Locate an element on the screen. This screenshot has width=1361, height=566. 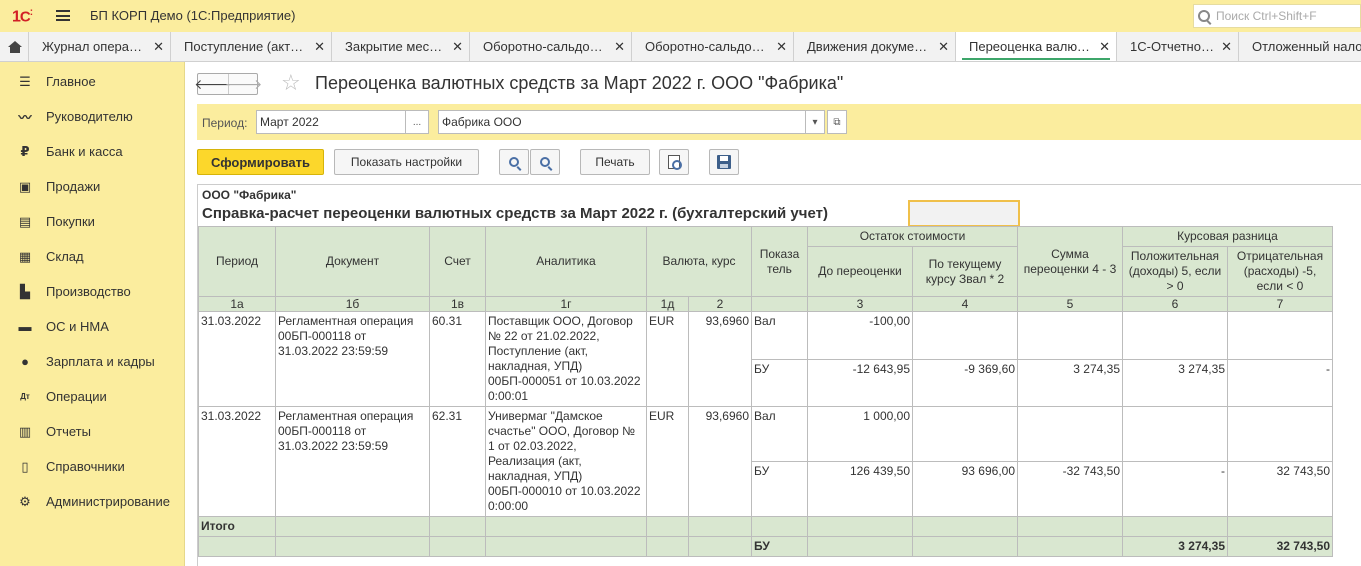
forward-button: 🡒 is located at coordinates (243, 84).